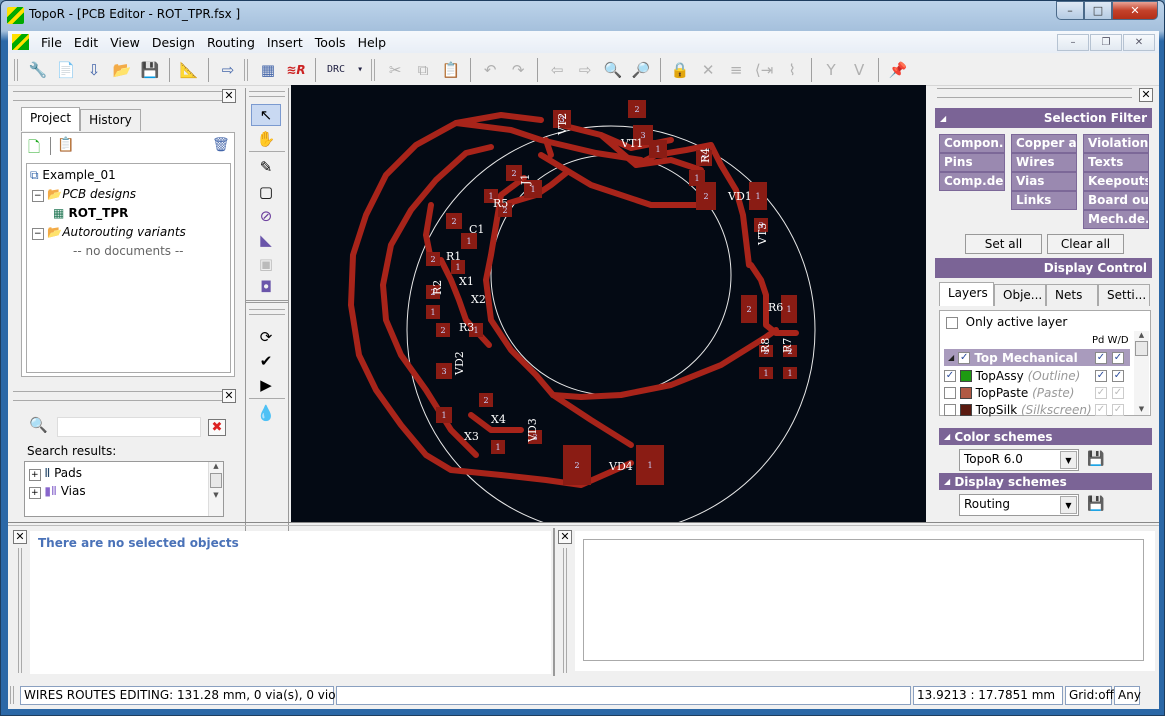 Image resolution: width=1165 pixels, height=716 pixels. I want to click on export-icon: ⇨, so click(228, 70).